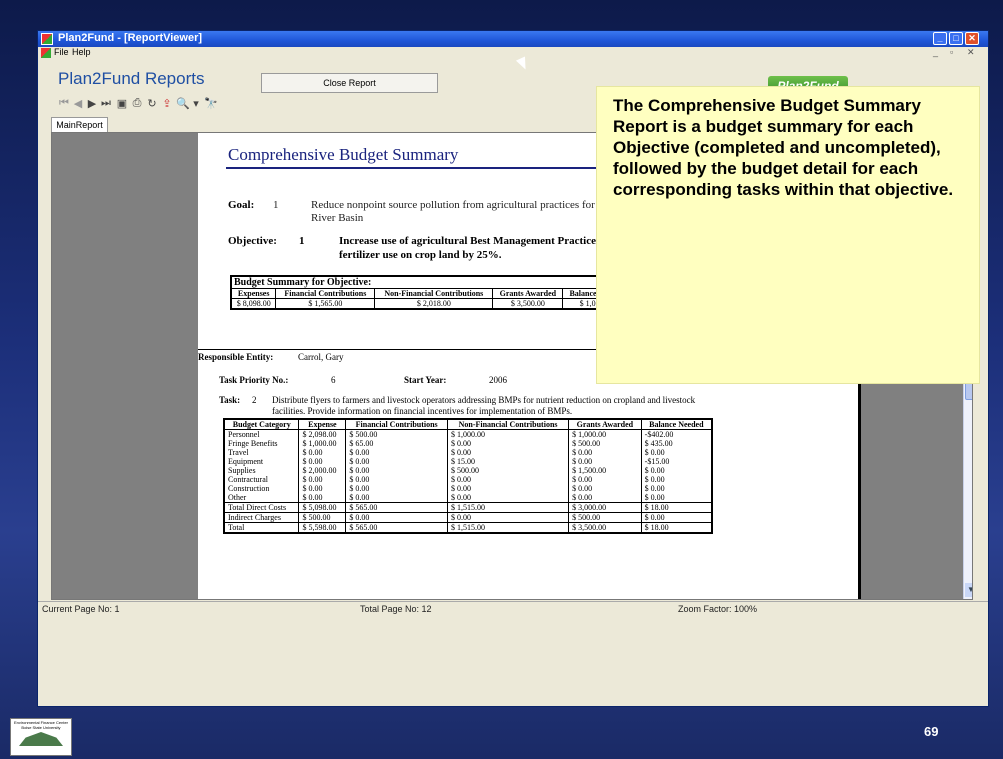 This screenshot has width=1003, height=759. What do you see at coordinates (605, 507) in the screenshot?
I see `table-cell: $ 3,000.00` at bounding box center [605, 507].